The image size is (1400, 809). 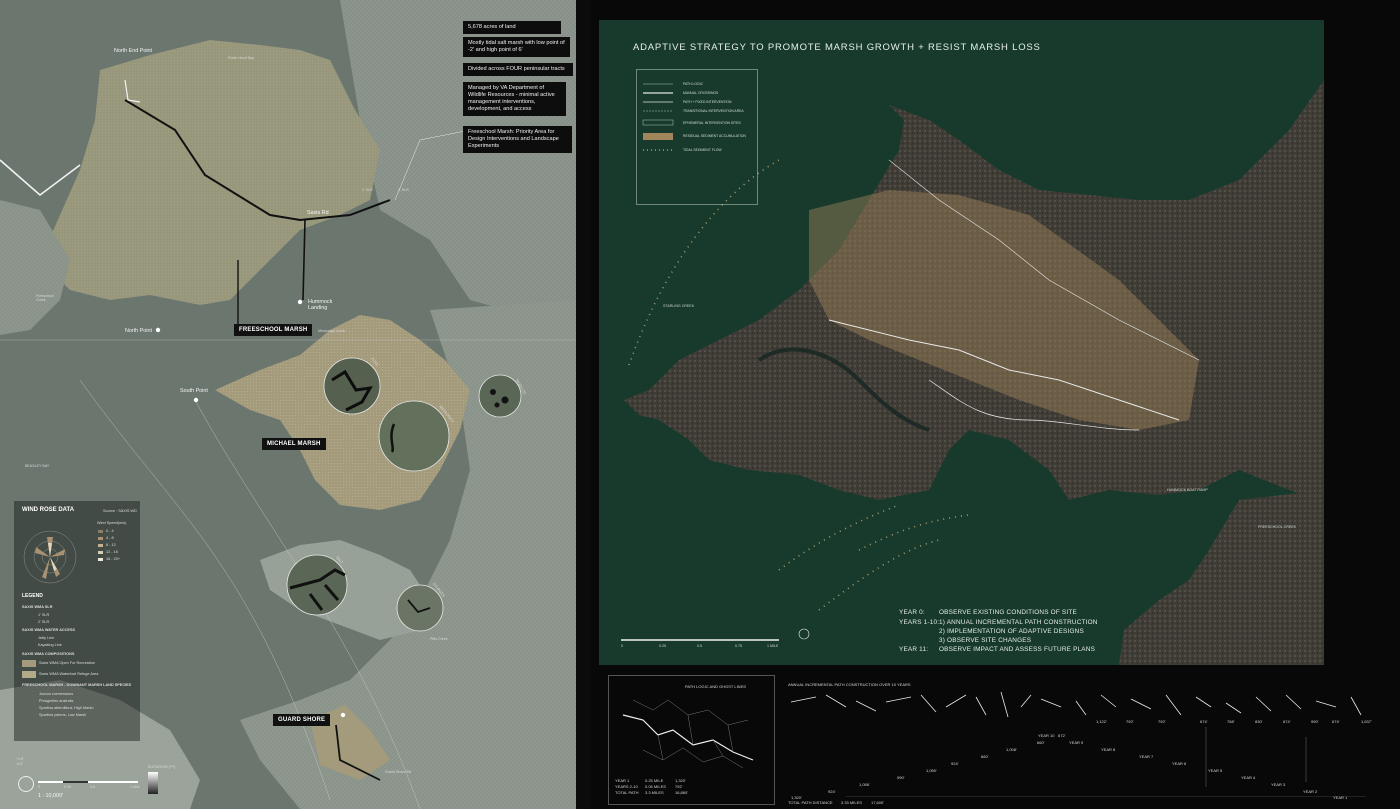 I want to click on map-scale-3: 0.75, so click(x=738, y=646).